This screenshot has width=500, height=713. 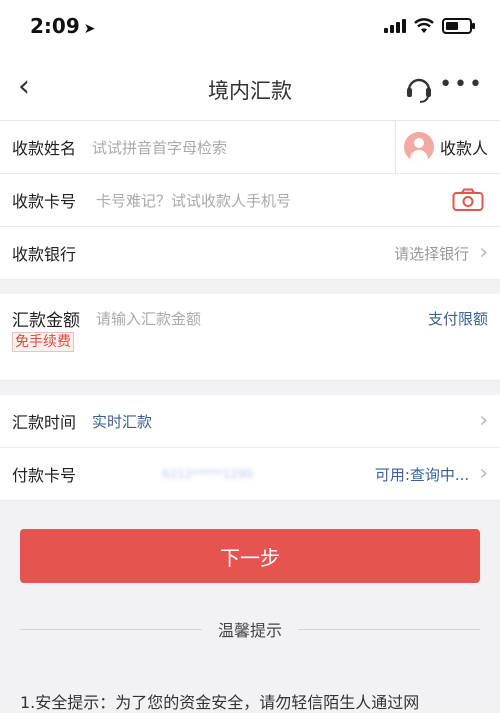 I want to click on battery-icon, so click(x=458, y=26).